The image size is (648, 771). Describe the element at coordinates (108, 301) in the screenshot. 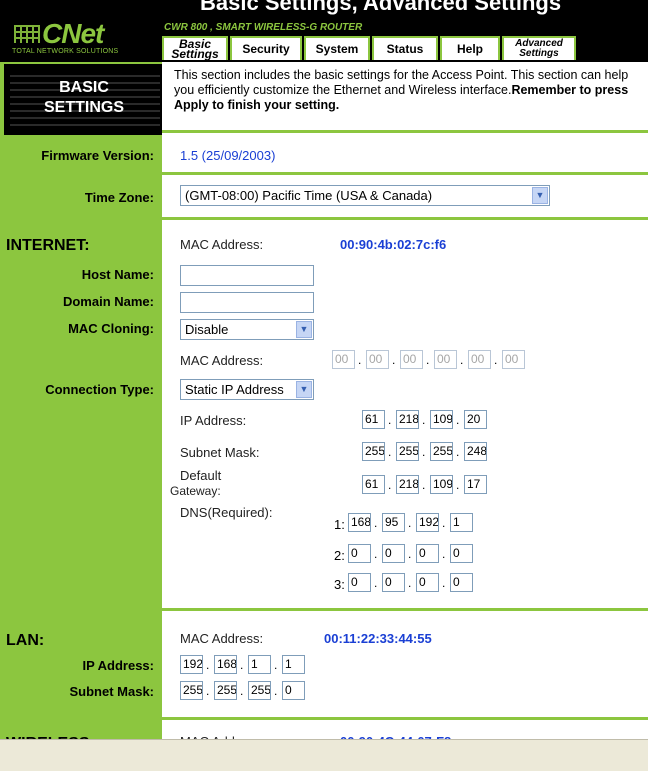

I see `domain-name-label: Domain Name:` at that location.